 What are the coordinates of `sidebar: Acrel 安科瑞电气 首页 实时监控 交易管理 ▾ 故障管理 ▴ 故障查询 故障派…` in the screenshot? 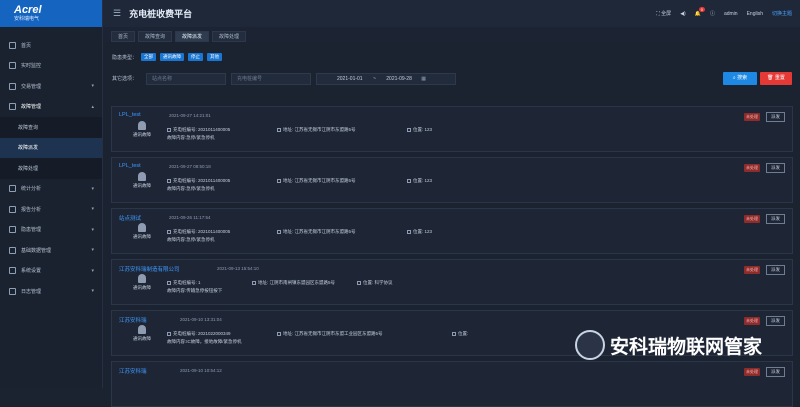 It's located at (51, 194).